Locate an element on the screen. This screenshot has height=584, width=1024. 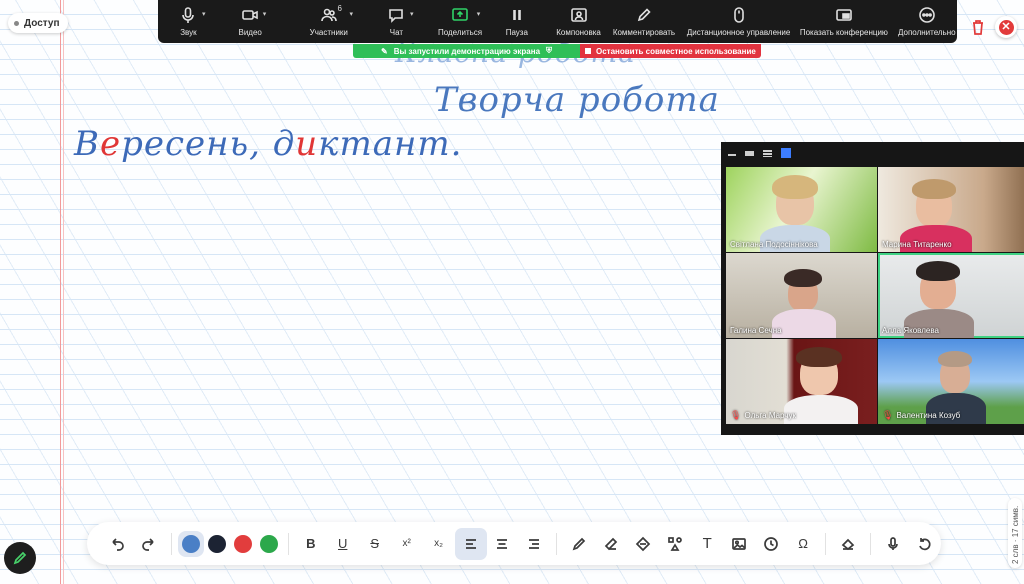
participant-name: Світлана Подосіннікова is located at coordinates (774, 244).